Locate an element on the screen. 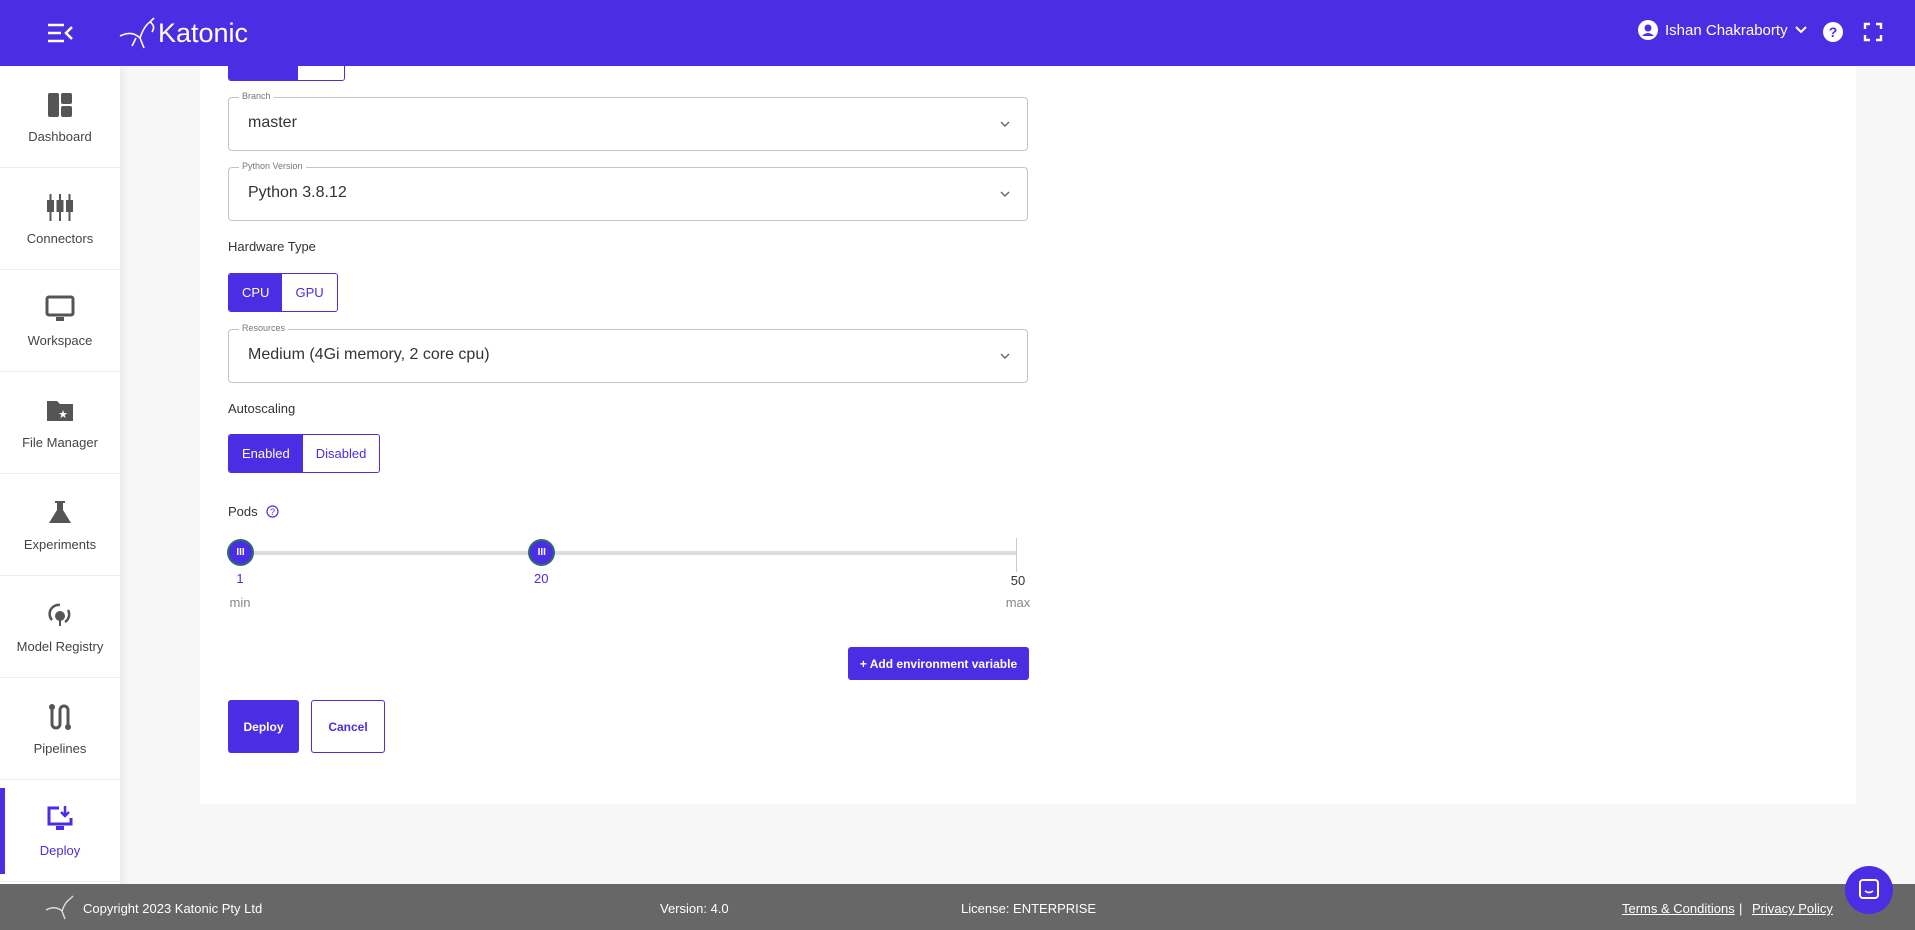  sidebar-item-pipelines: Pipelines is located at coordinates (60, 729).